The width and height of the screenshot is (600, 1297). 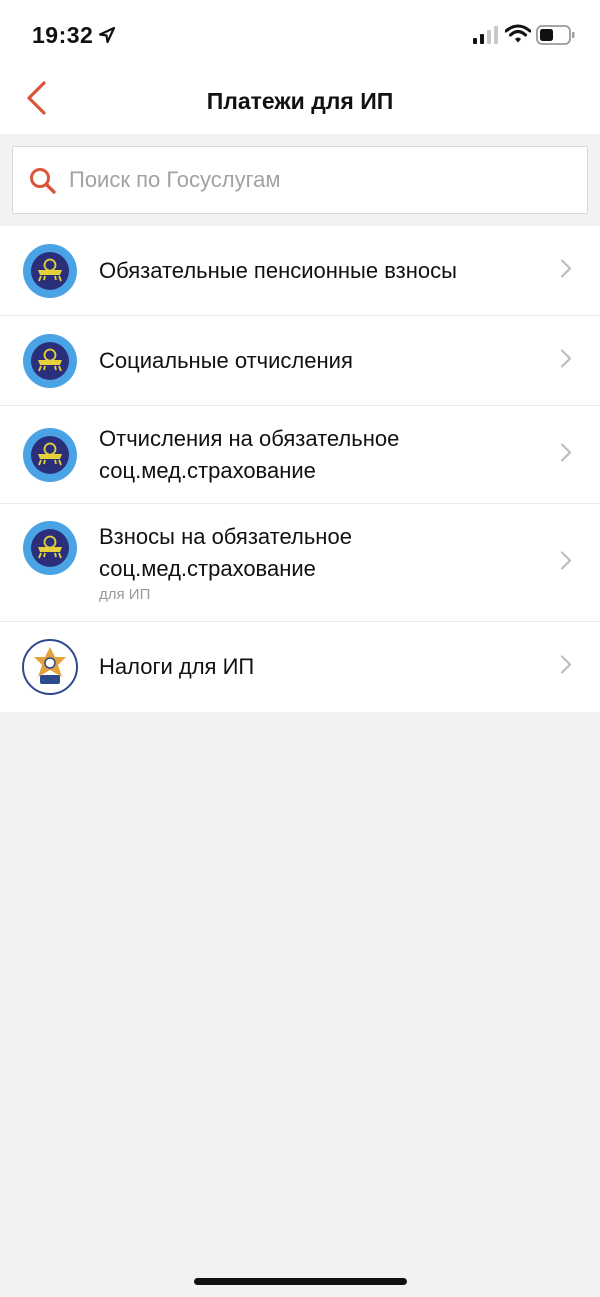 I want to click on search-input, so click(x=324, y=180).